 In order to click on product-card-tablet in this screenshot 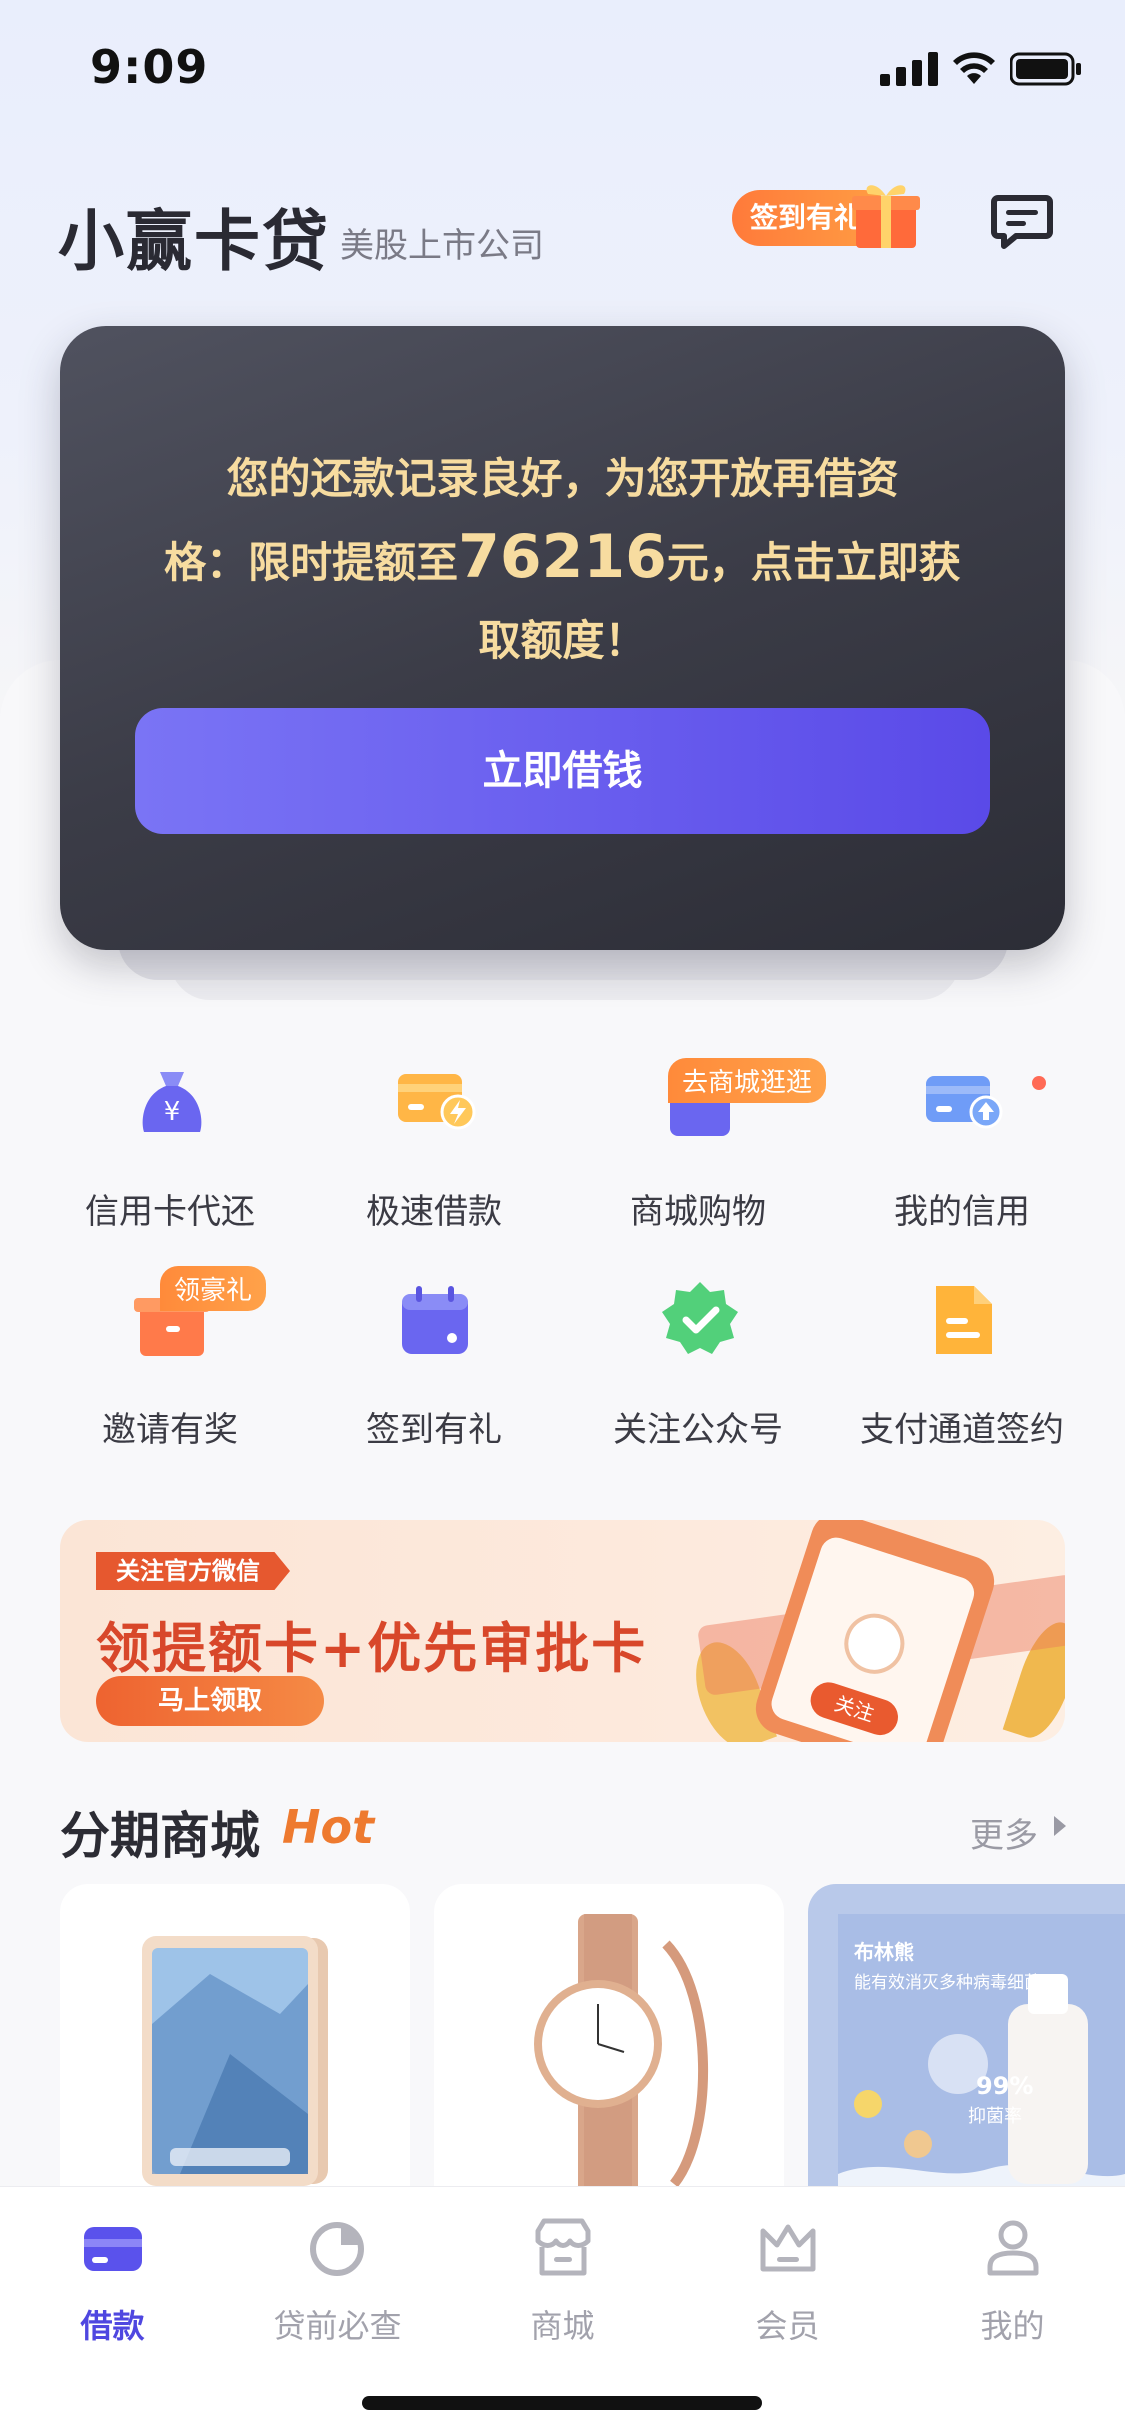, I will do `click(235, 2054)`.